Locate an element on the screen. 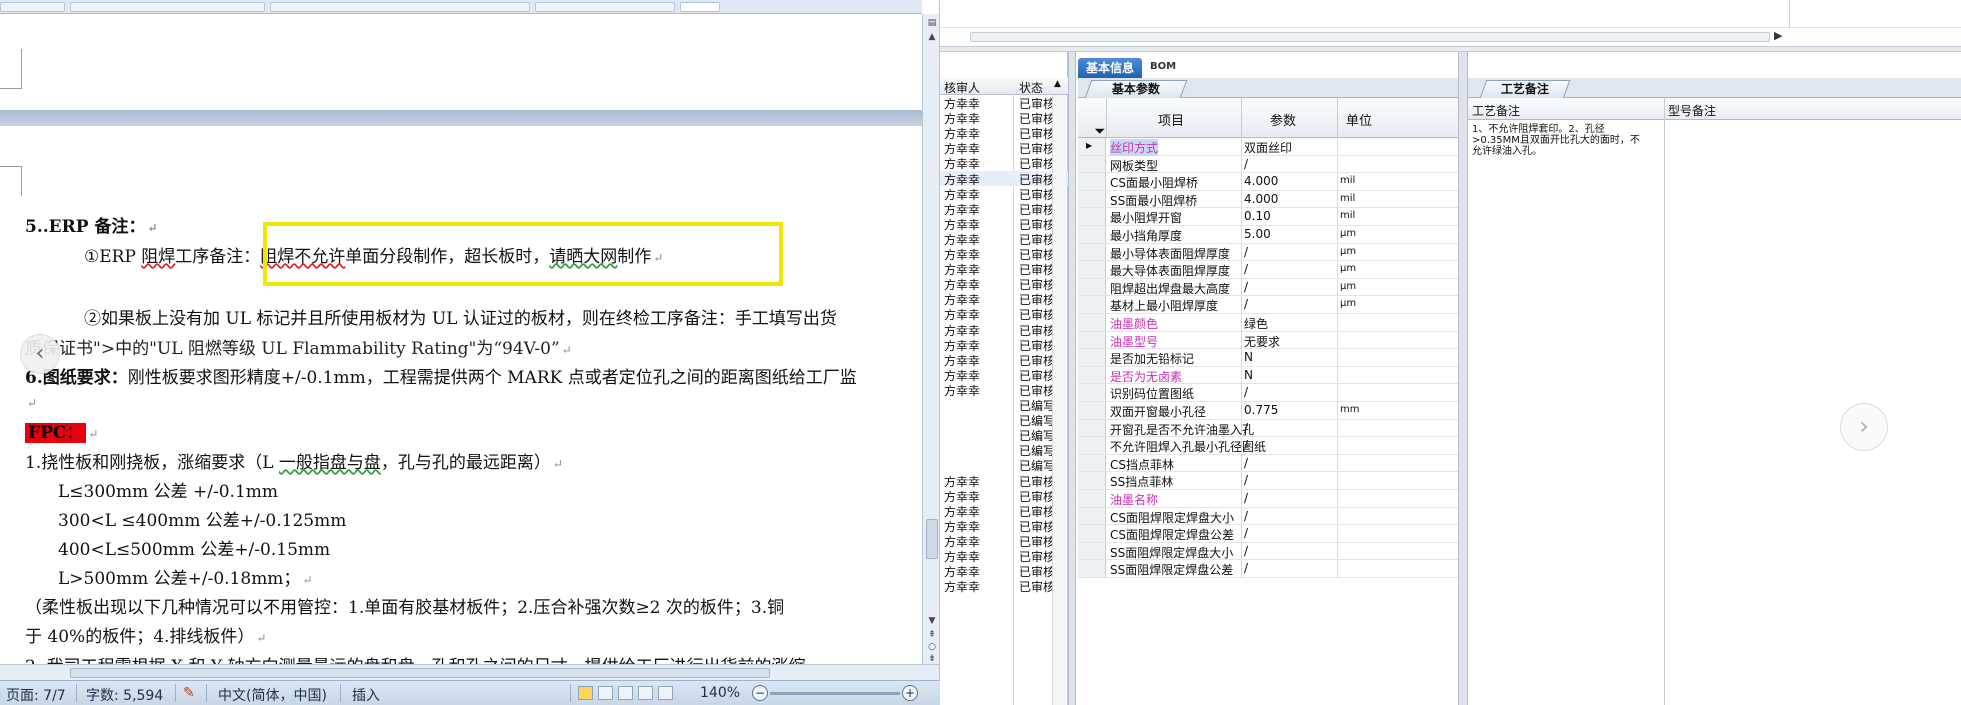 This screenshot has width=1961, height=705. param-row: 油墨名称 / is located at coordinates (1268, 499).